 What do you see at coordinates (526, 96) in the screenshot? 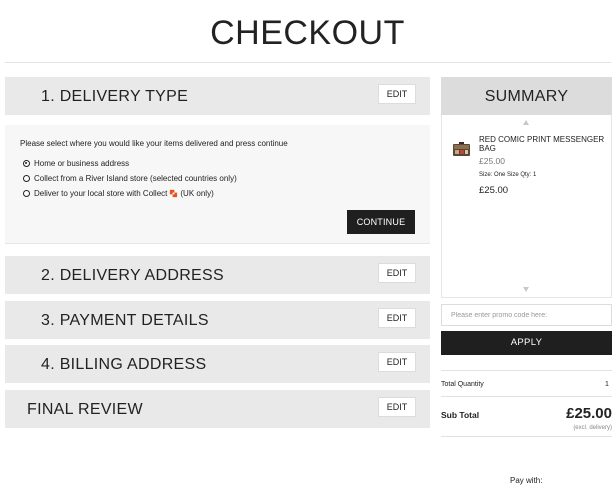
I see `summary-title: SUMMARY` at bounding box center [526, 96].